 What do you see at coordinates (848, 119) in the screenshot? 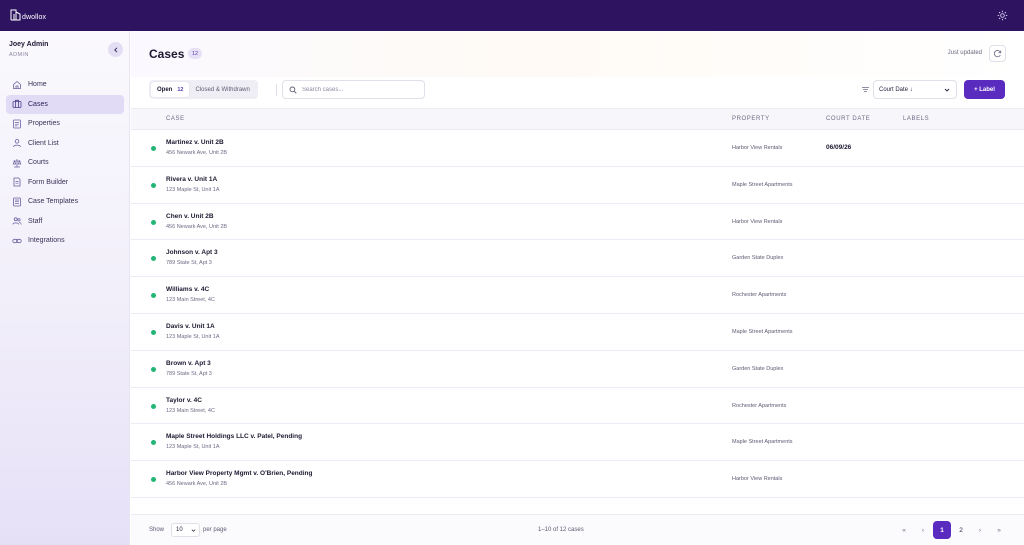
I see `column-header-court-date: COURT DATE` at bounding box center [848, 119].